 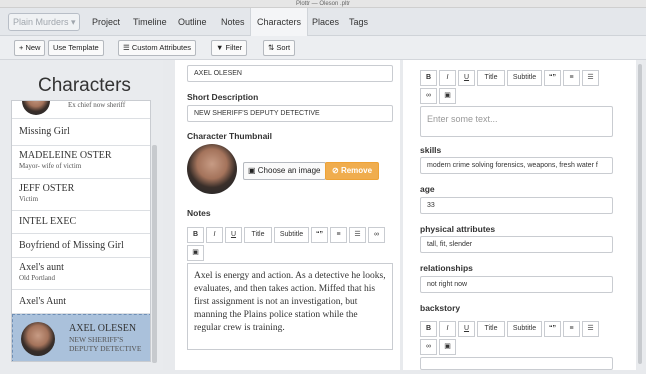 I want to click on tab-outline: Outline, so click(x=192, y=22).